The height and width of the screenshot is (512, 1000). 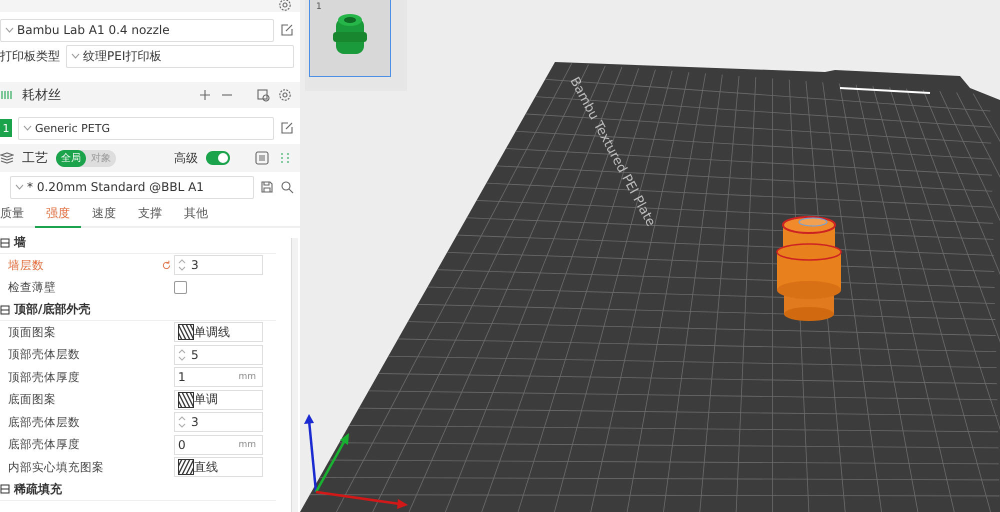 What do you see at coordinates (186, 158) in the screenshot?
I see `advanced-label: 高级` at bounding box center [186, 158].